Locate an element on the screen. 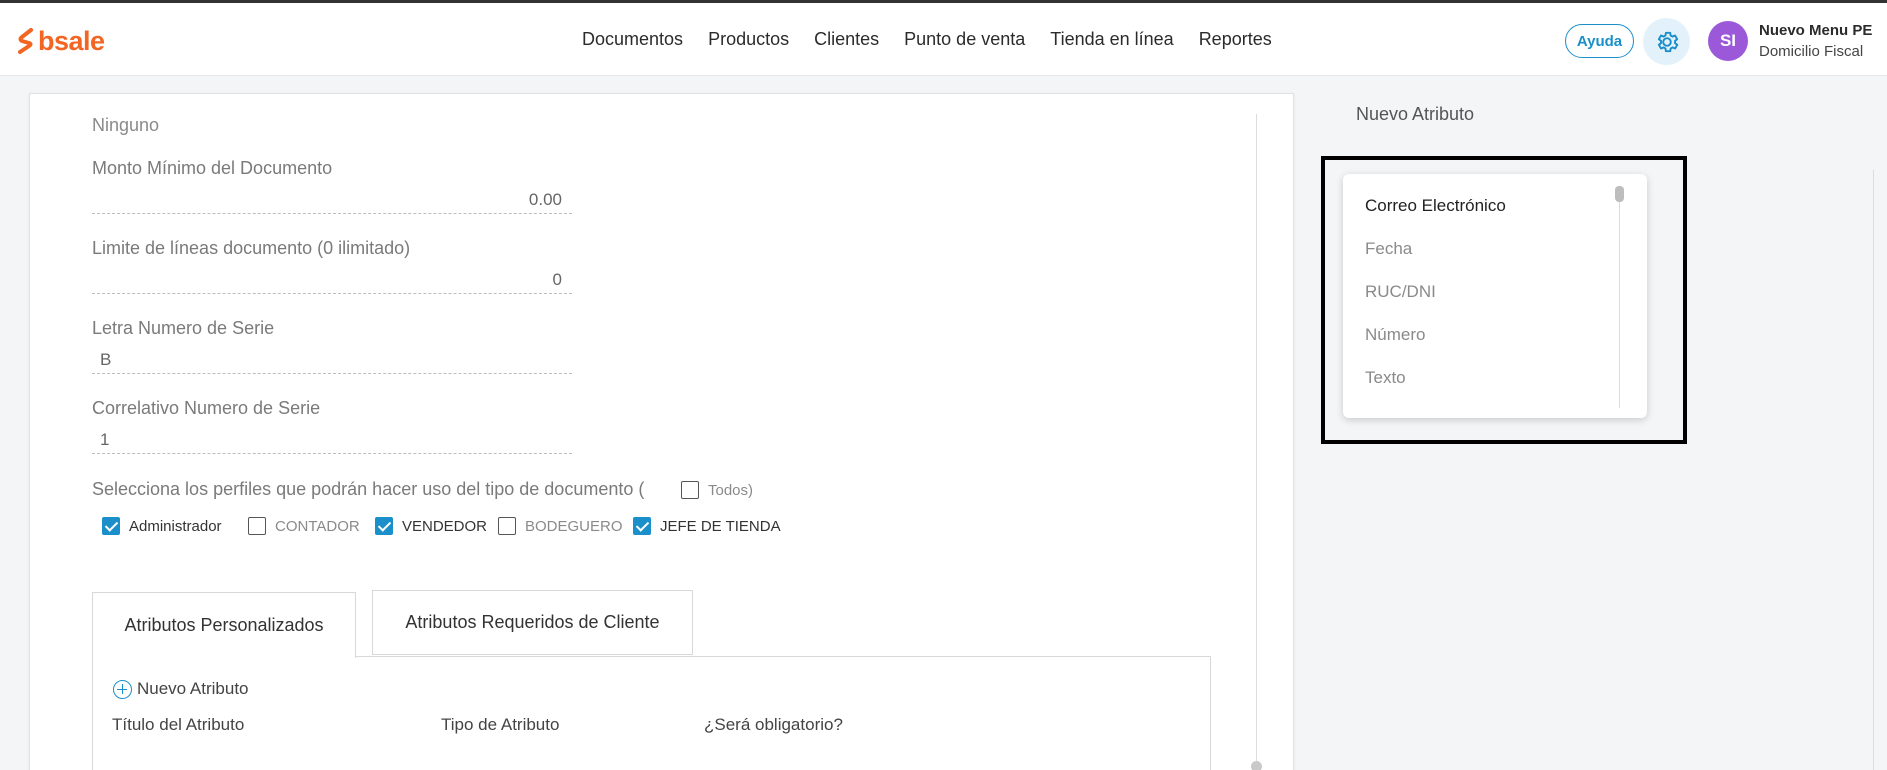 This screenshot has width=1887, height=770. settings-button is located at coordinates (1666, 41).